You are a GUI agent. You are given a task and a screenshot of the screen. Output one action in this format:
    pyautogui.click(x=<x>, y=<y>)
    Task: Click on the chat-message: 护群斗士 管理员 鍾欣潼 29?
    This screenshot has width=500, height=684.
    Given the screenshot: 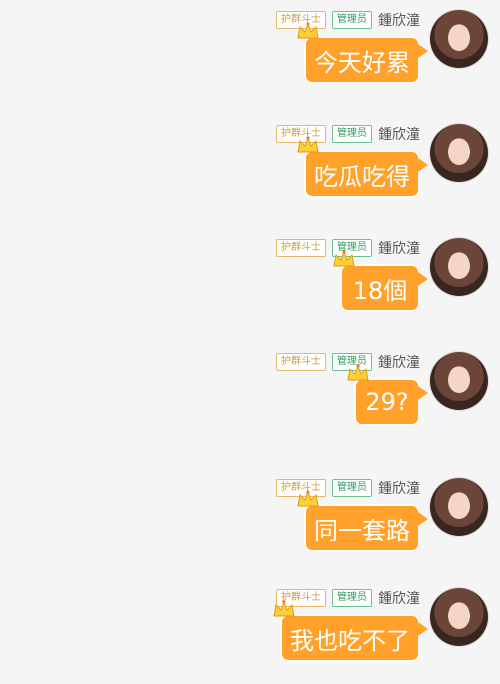 What is the action you would take?
    pyautogui.click(x=250, y=398)
    